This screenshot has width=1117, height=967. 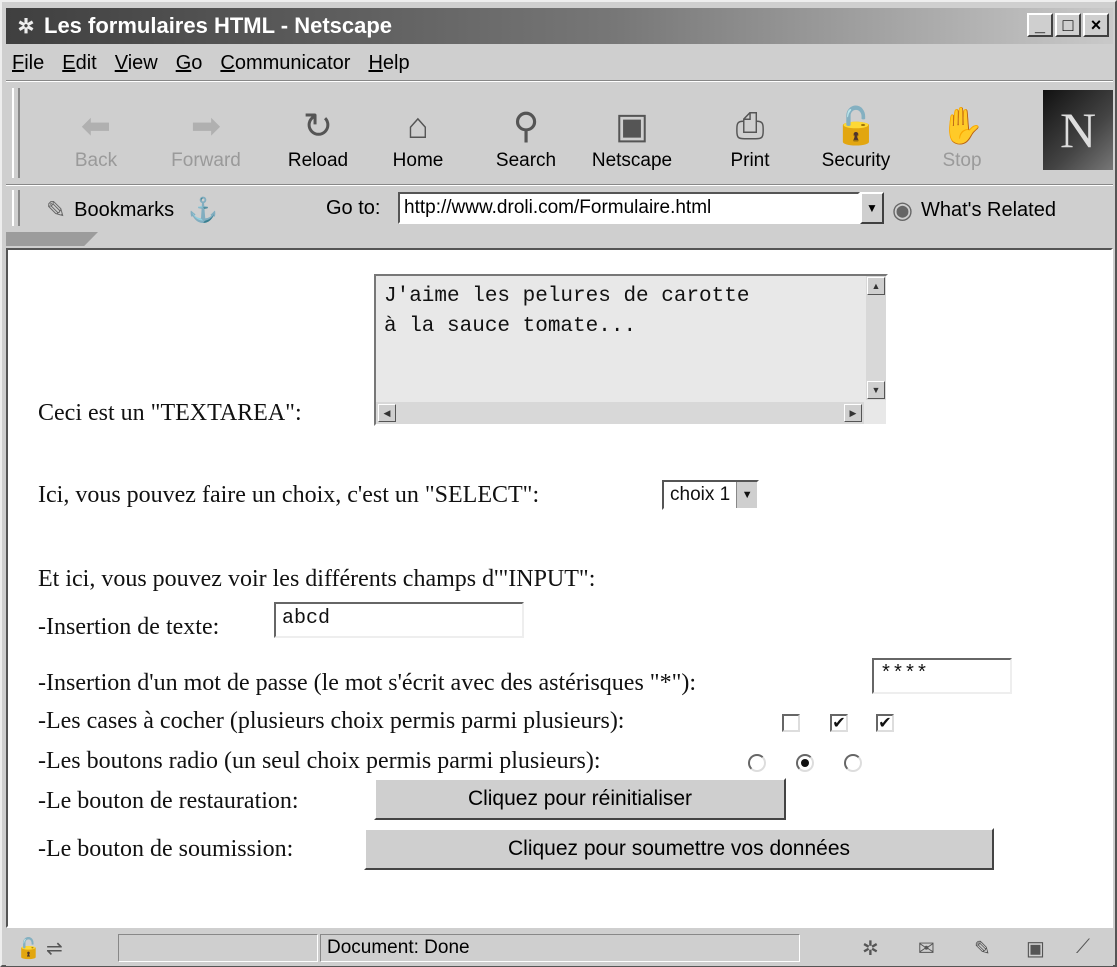 I want to click on navigator-icon: ✲, so click(x=870, y=948).